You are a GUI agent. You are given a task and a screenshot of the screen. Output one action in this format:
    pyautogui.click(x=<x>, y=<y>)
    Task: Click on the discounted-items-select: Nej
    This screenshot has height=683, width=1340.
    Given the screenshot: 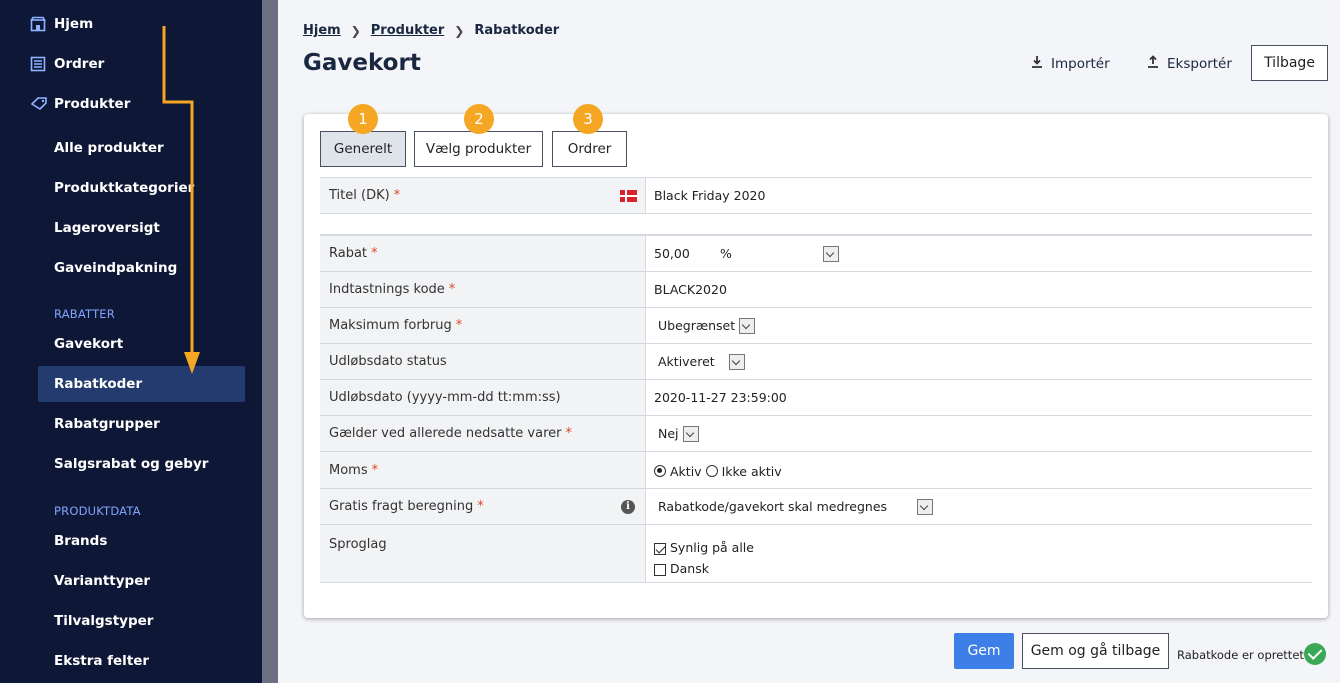 What is the action you would take?
    pyautogui.click(x=678, y=433)
    